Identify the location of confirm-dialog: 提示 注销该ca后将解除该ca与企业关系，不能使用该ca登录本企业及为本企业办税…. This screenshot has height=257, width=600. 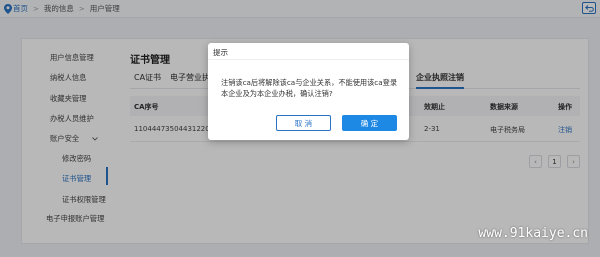
(308, 91).